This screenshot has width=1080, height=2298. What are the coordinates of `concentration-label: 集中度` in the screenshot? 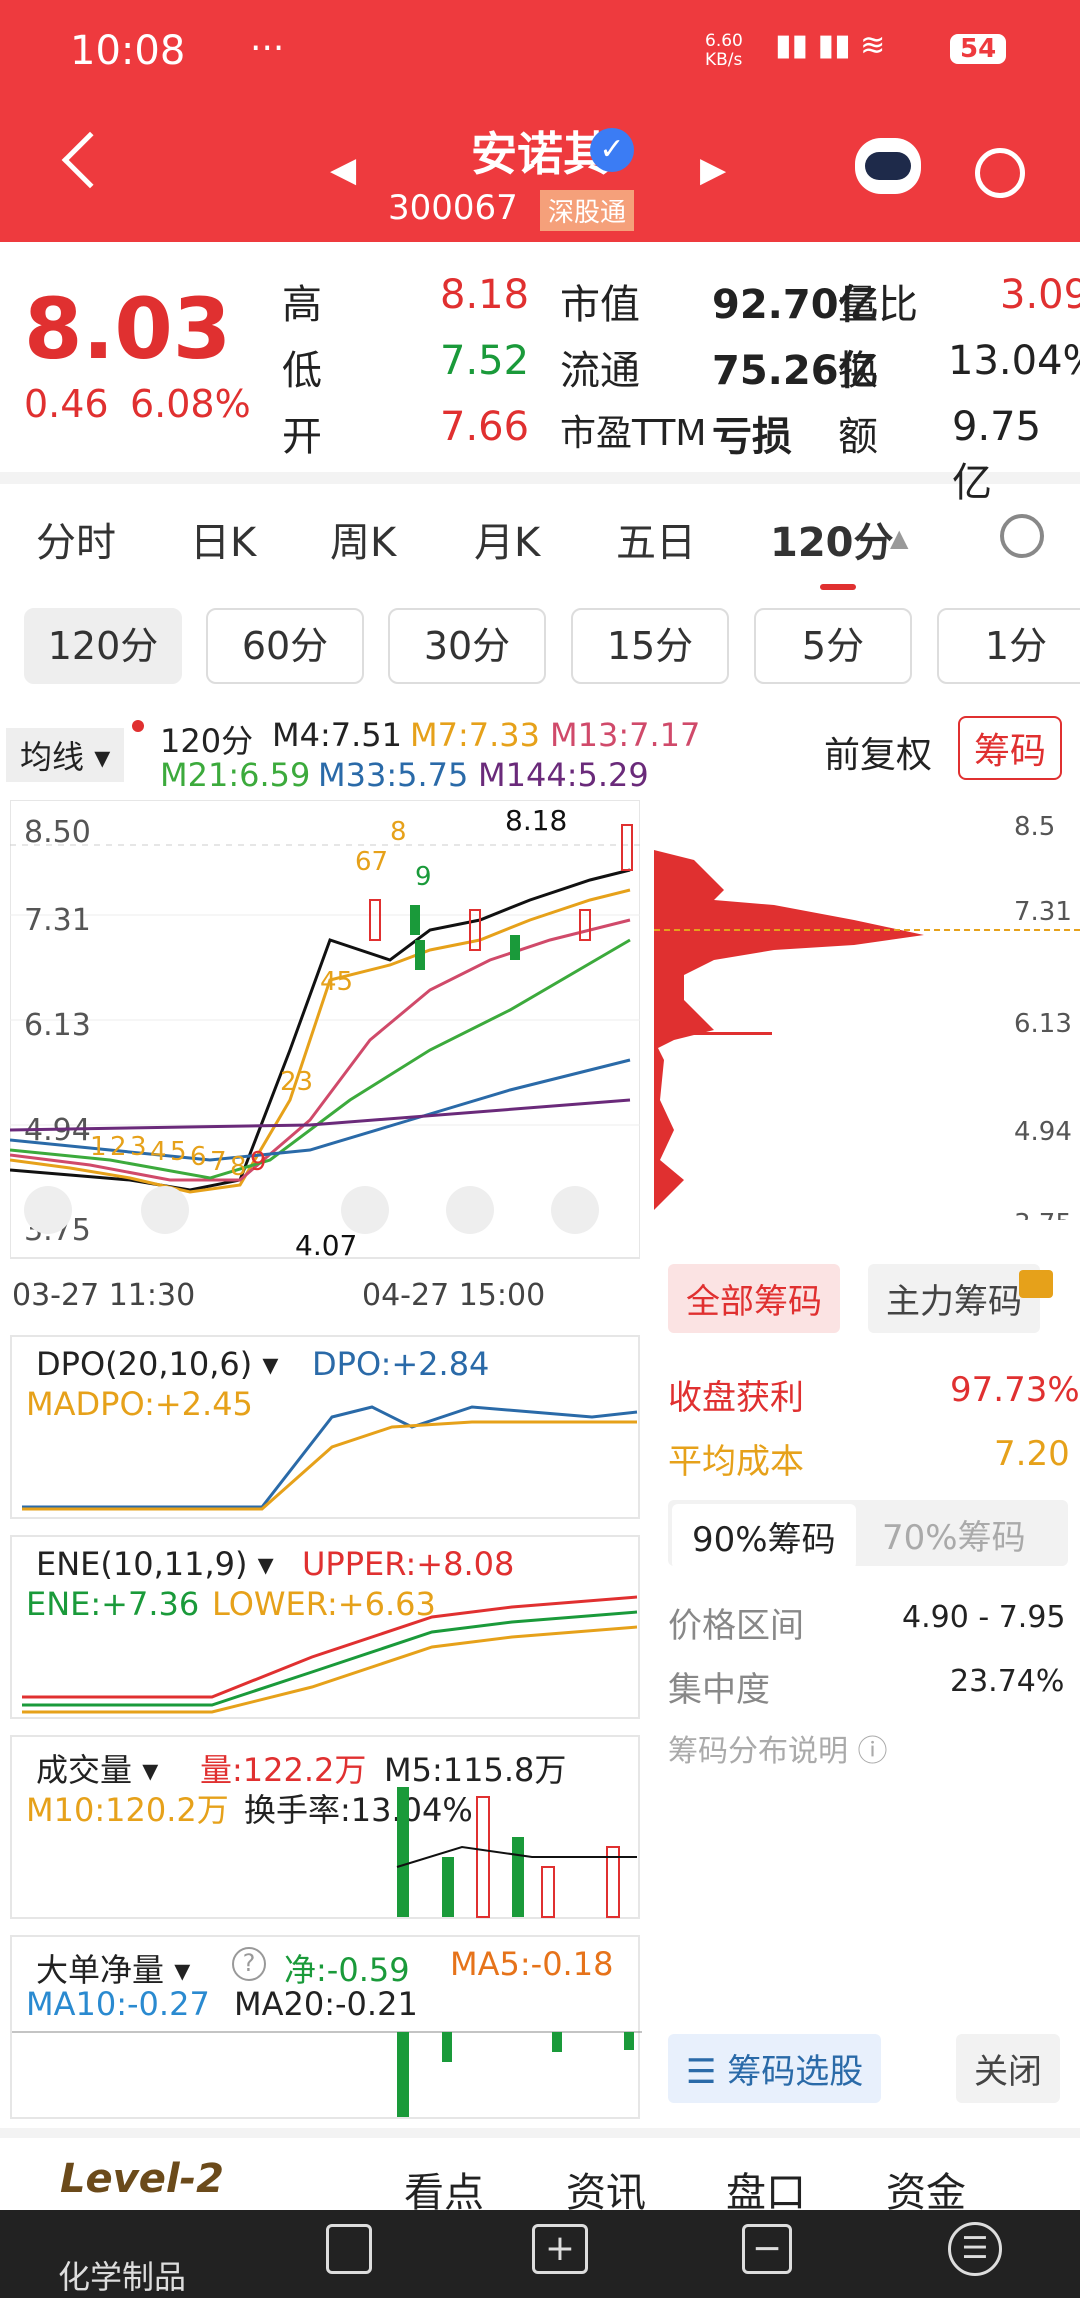 It's located at (719, 1690).